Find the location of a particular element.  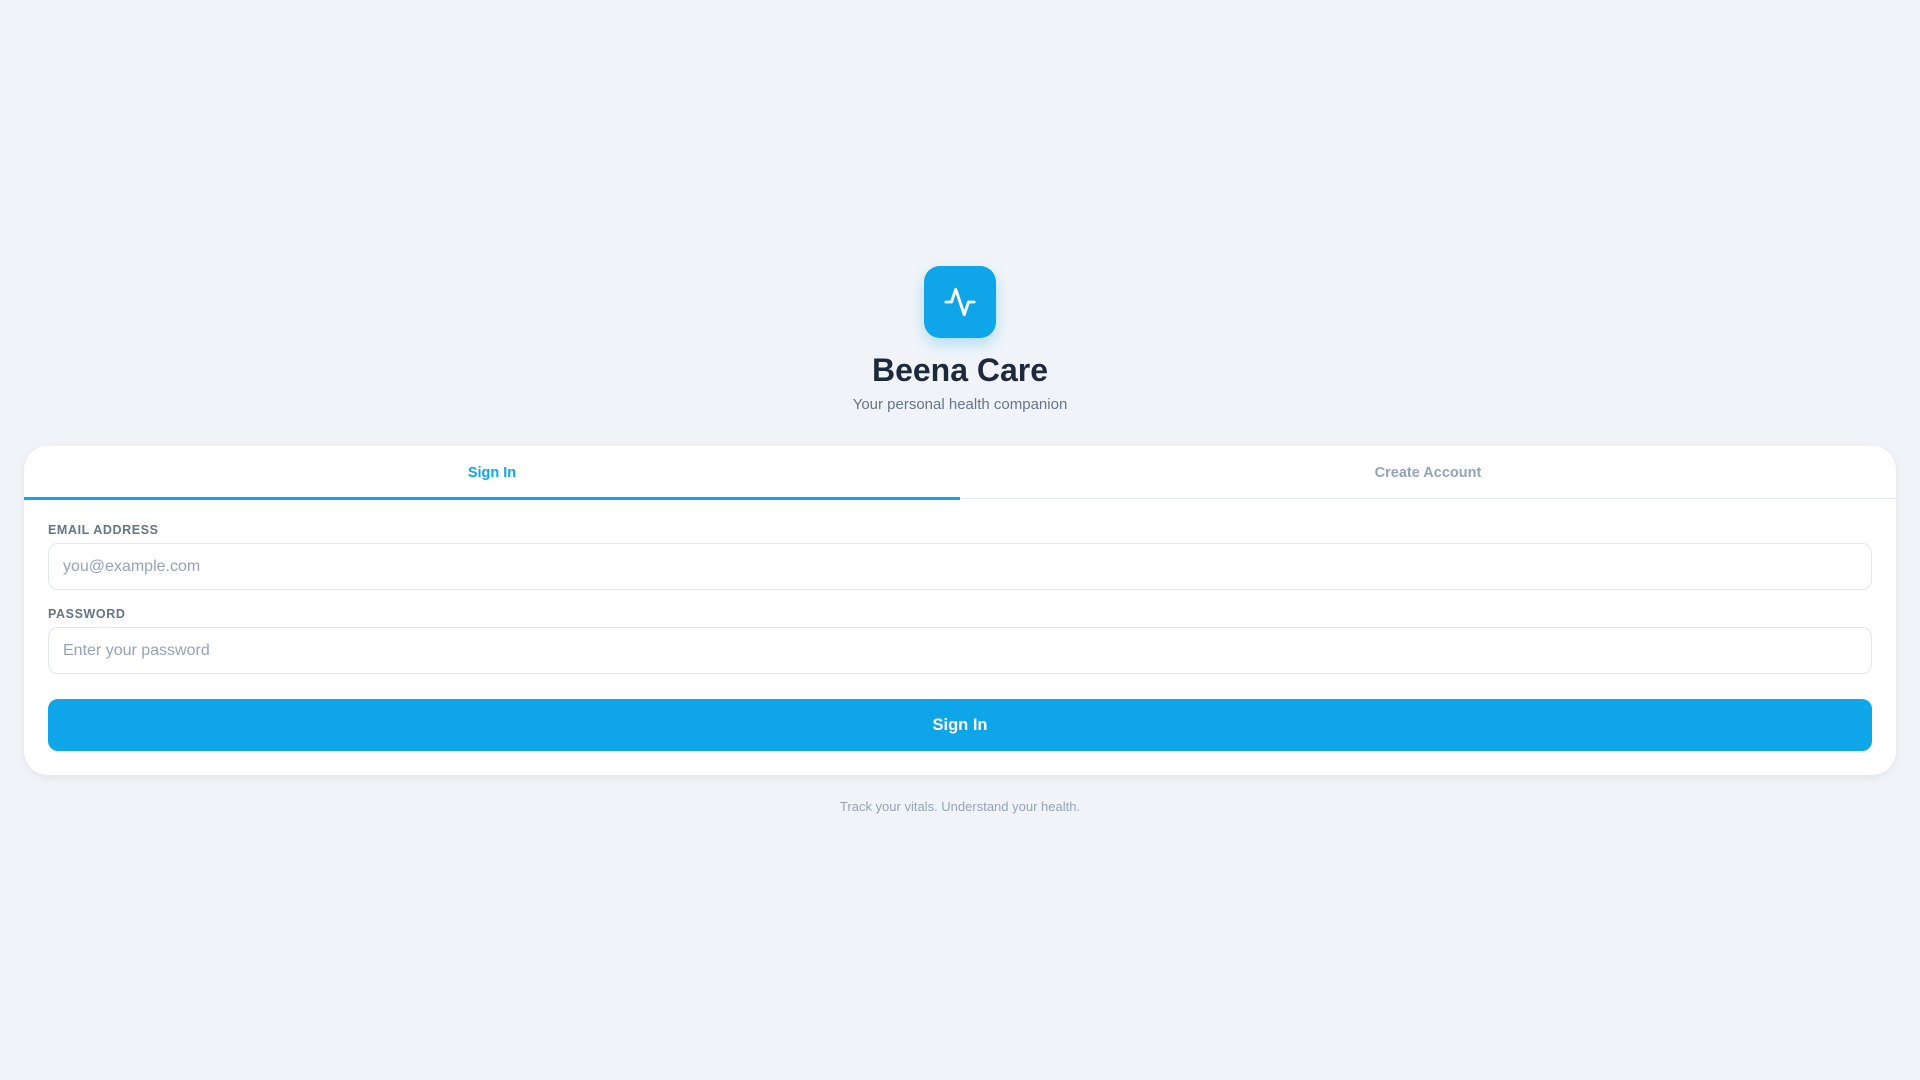

password-label: PASSWORD is located at coordinates (87, 614).